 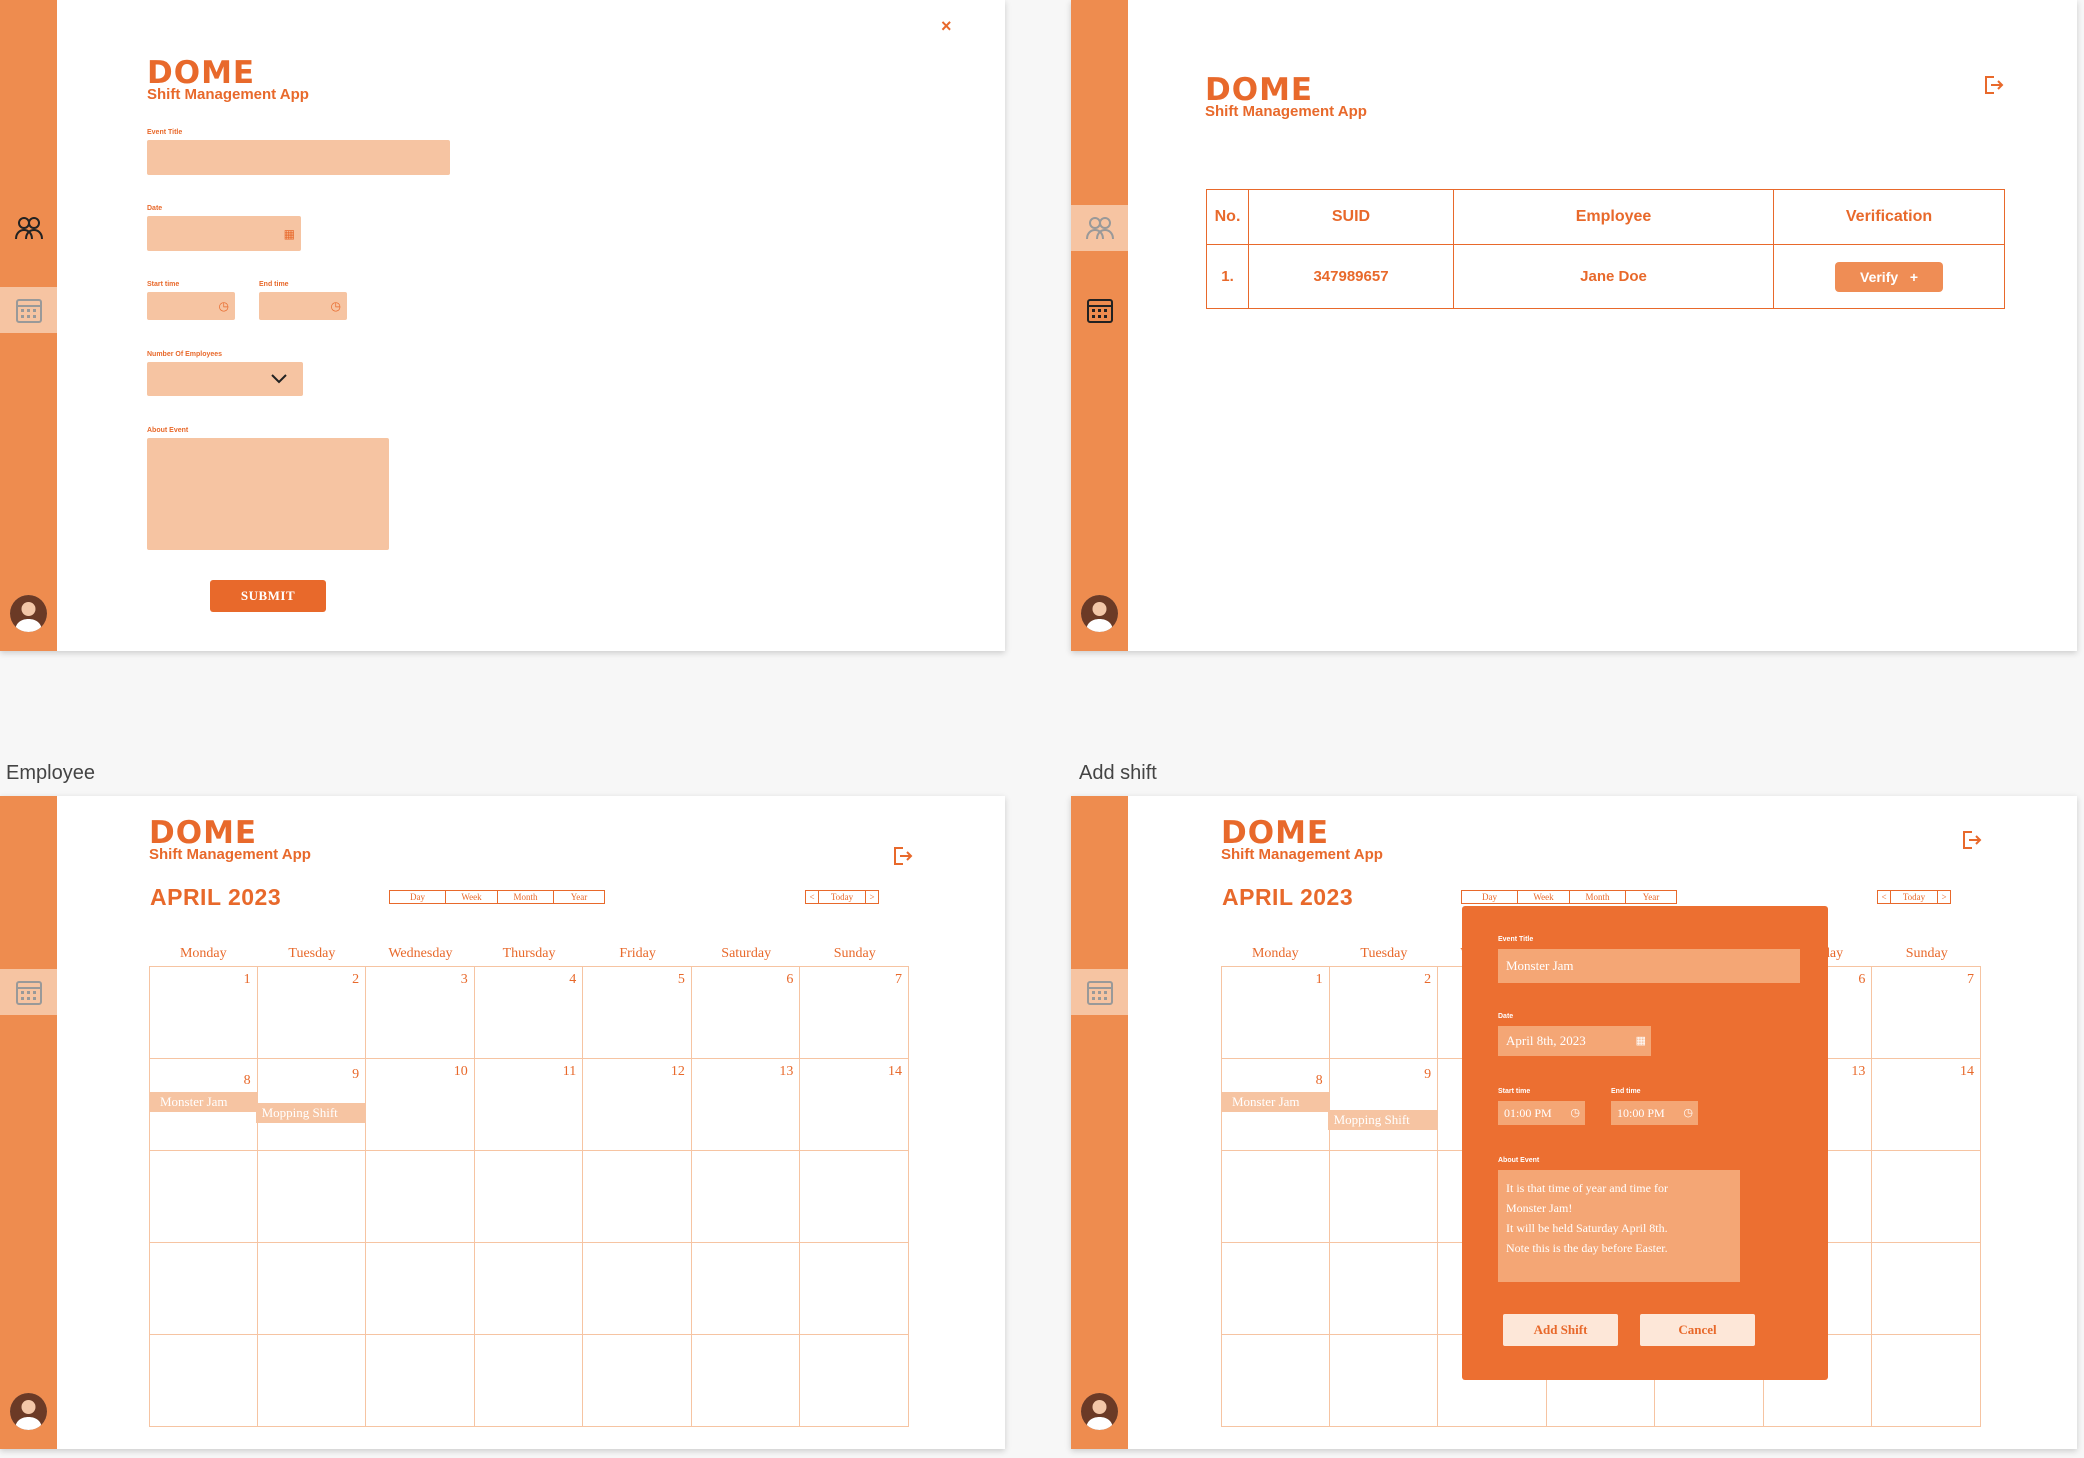 I want to click on day-cell: 6, so click(x=746, y=1013).